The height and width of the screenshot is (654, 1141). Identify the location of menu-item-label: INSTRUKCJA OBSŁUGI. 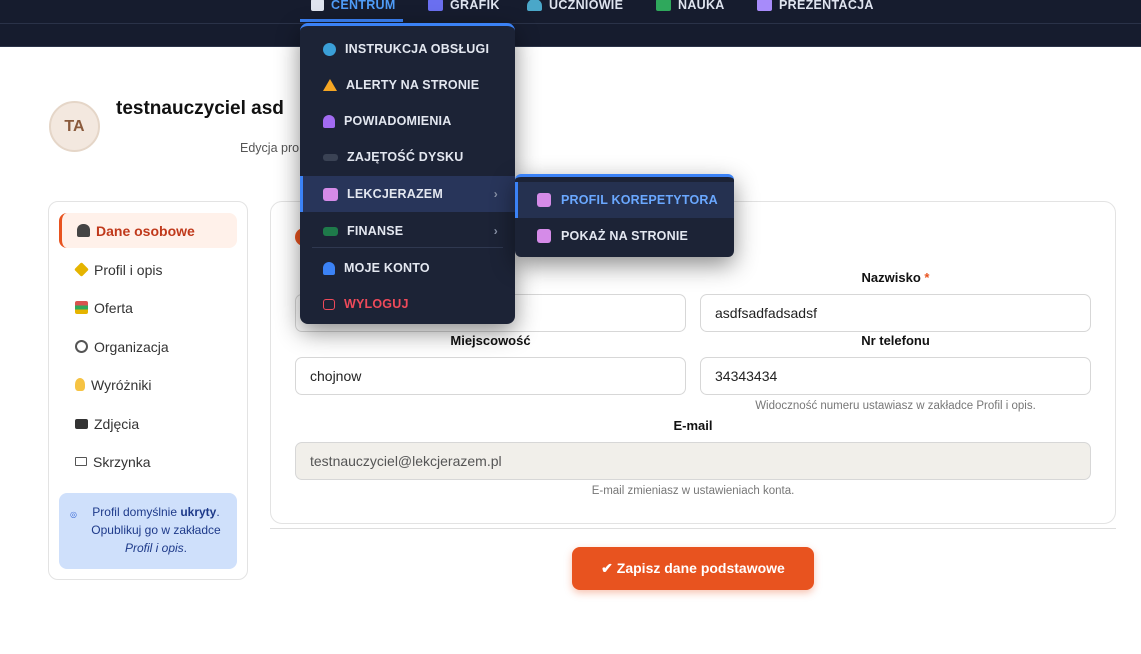
(417, 49).